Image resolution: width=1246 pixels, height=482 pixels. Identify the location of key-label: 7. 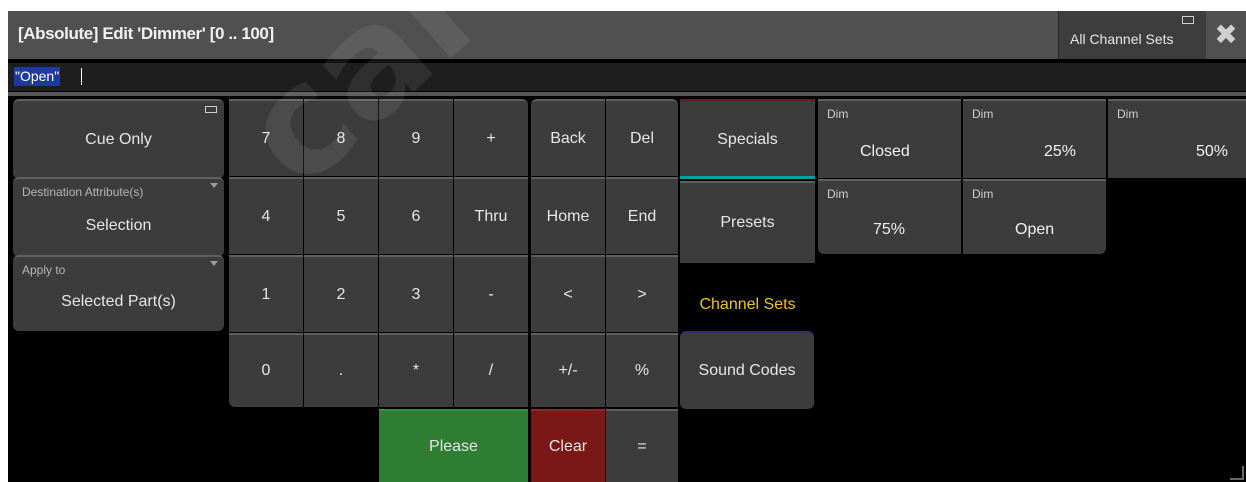
(266, 138).